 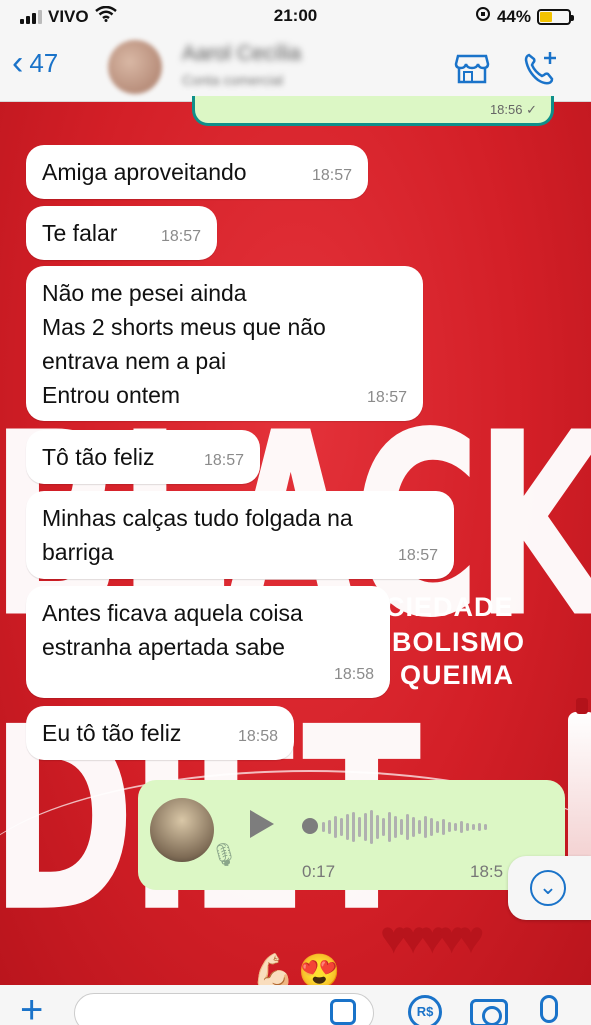 I want to click on plus-icon: +, so click(x=31, y=1007).